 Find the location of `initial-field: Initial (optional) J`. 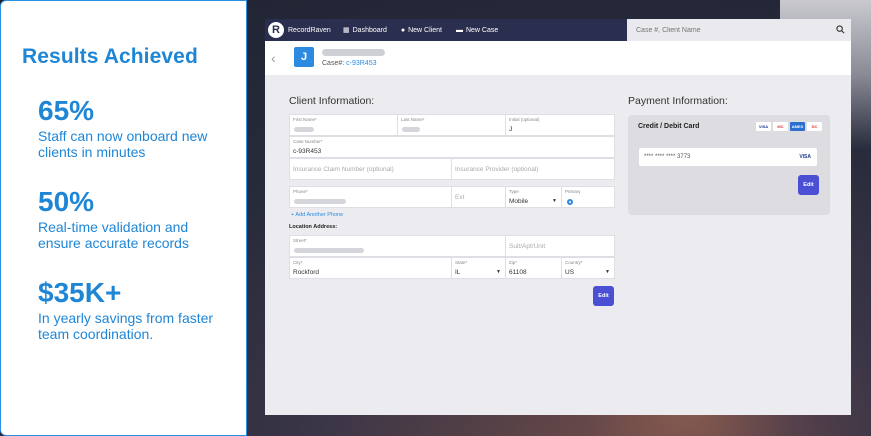

initial-field: Initial (optional) J is located at coordinates (560, 125).